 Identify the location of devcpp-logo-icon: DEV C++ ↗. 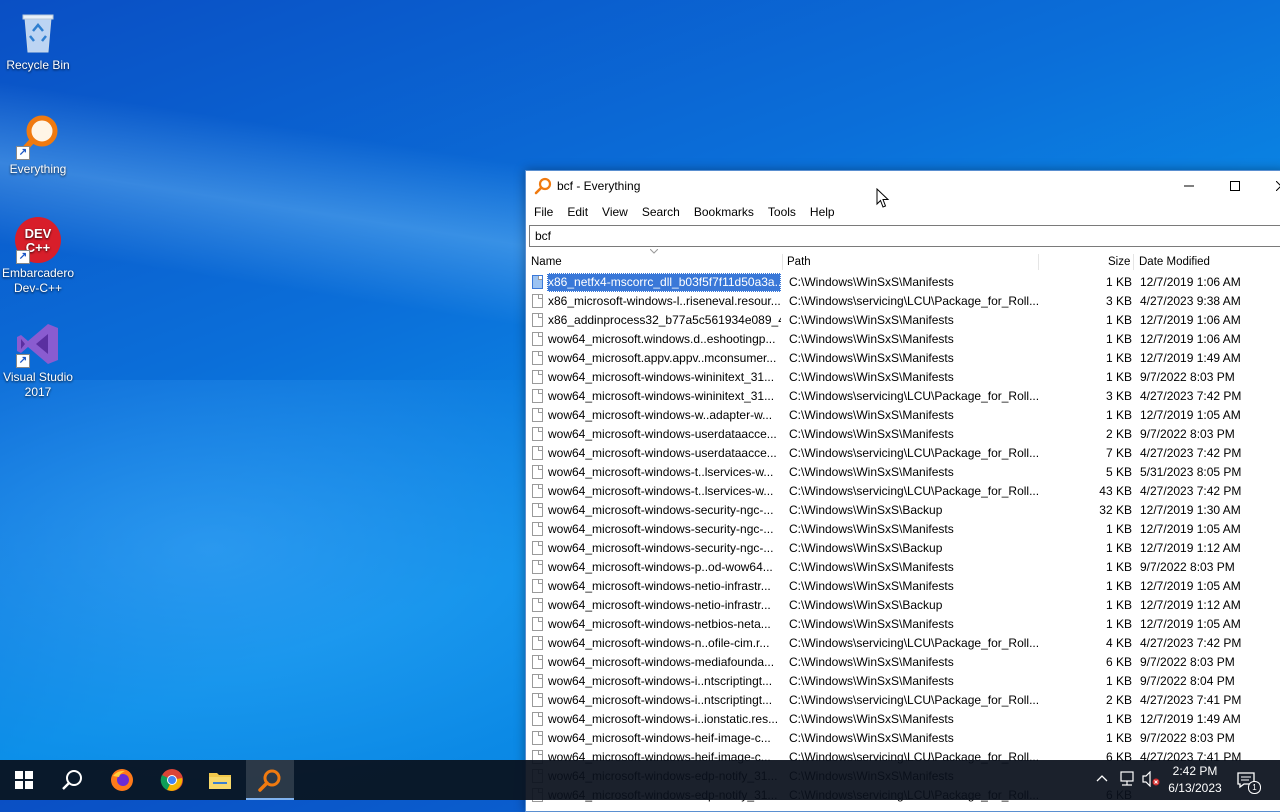
(38, 240).